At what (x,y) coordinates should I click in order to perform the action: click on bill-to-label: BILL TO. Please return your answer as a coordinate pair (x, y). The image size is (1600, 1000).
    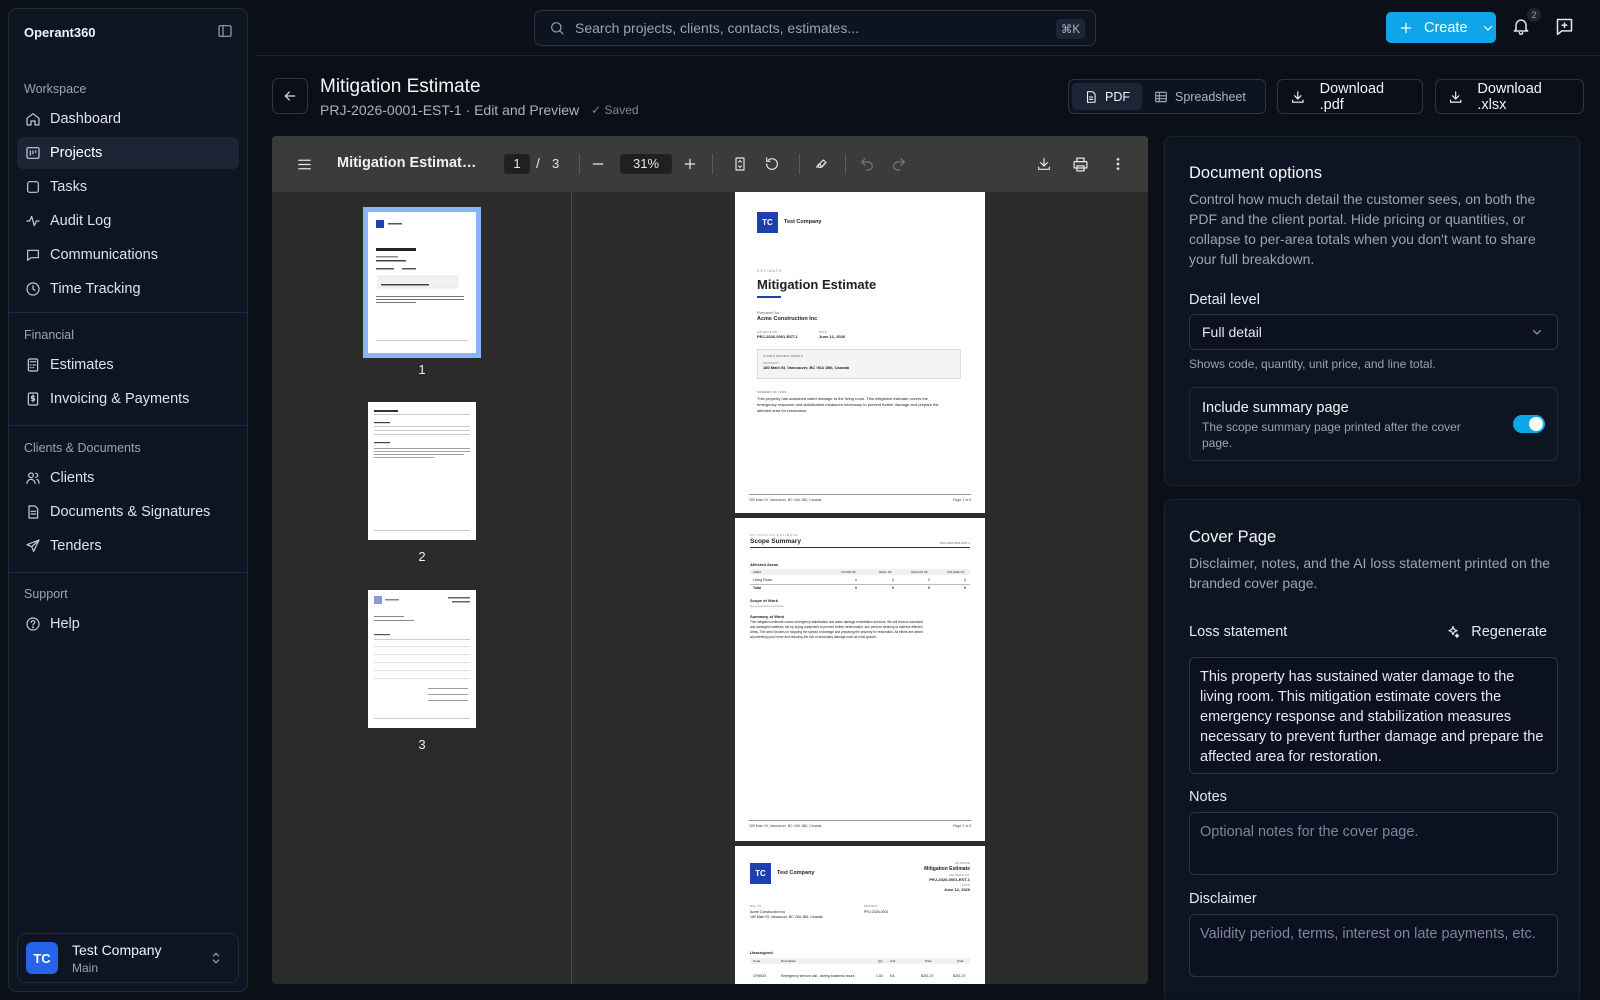
    Looking at the image, I should click on (755, 906).